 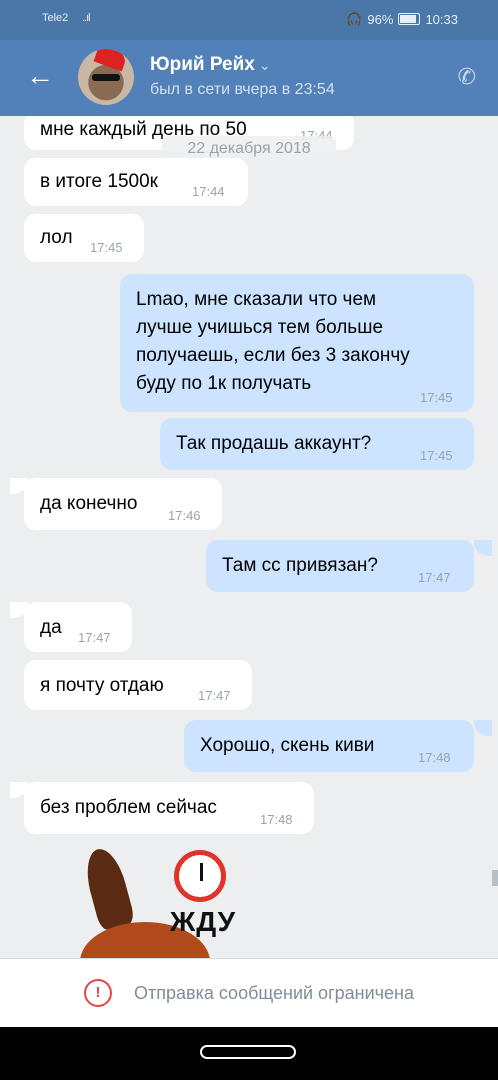 What do you see at coordinates (287, 745) in the screenshot?
I see `message-text: Хорошо, скень киви` at bounding box center [287, 745].